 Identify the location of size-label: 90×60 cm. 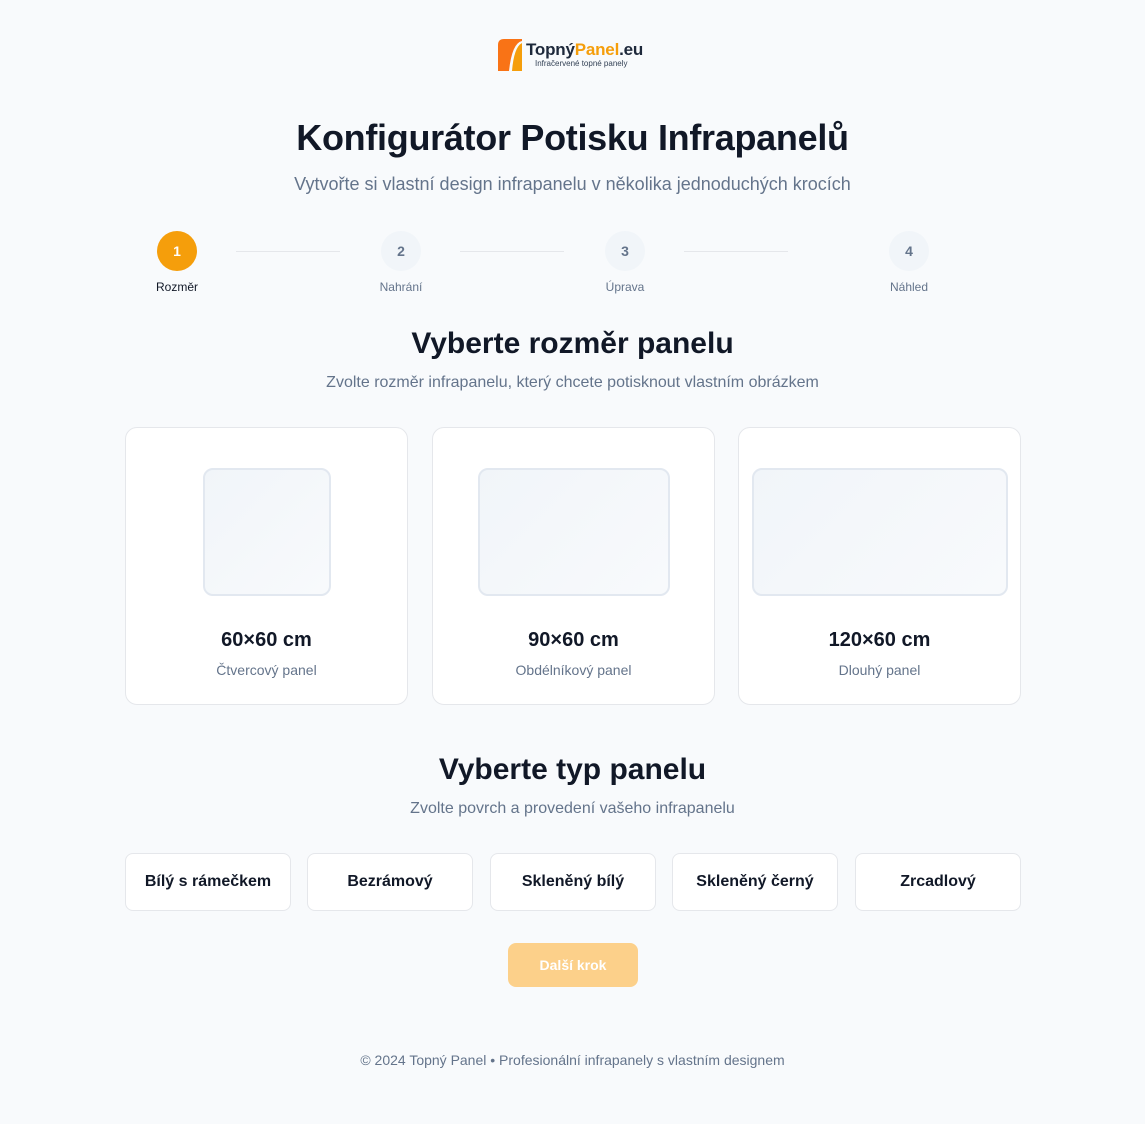
(573, 640).